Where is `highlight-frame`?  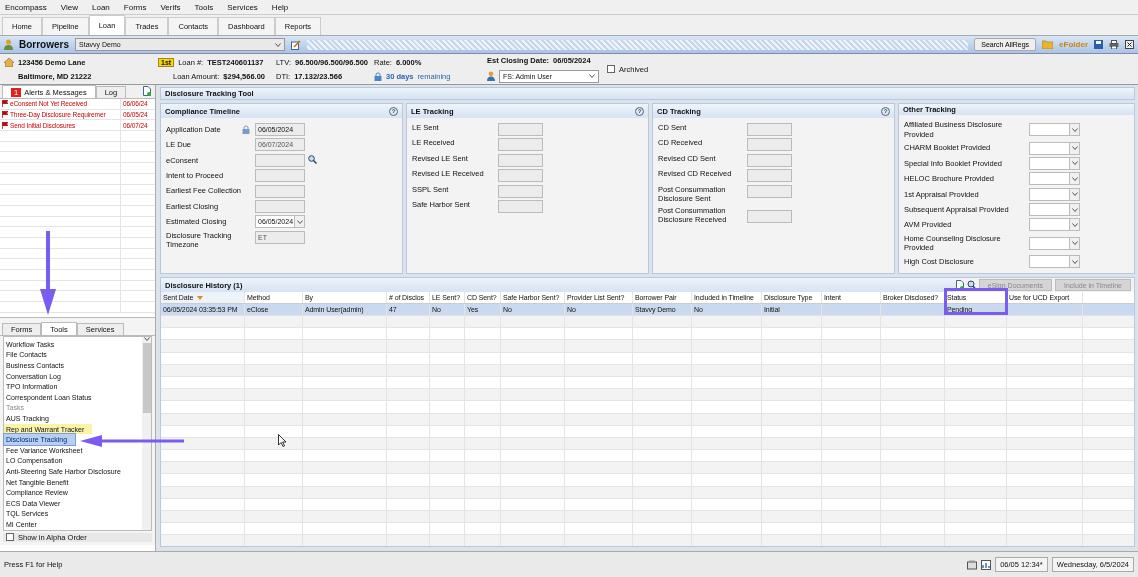 highlight-frame is located at coordinates (976, 301).